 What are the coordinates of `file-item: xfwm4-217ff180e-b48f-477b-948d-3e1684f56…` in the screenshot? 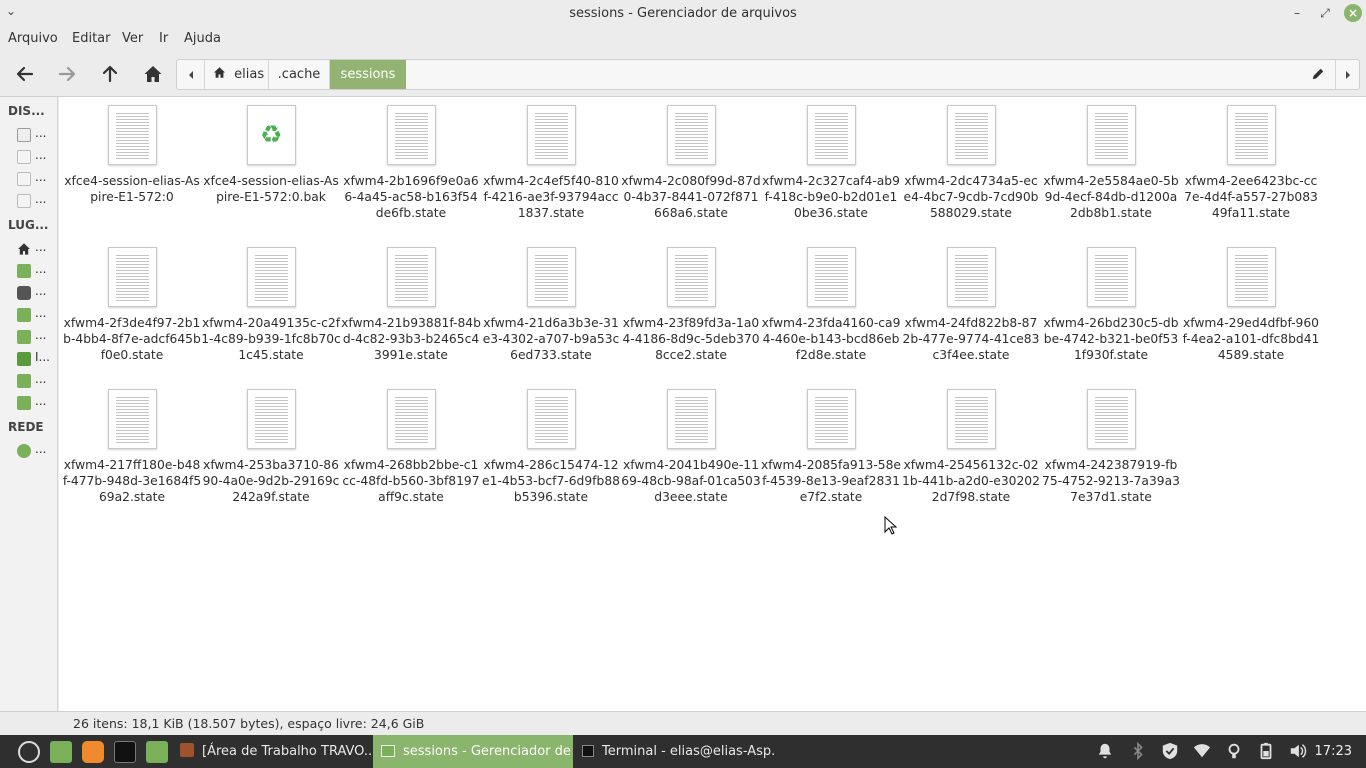 It's located at (132, 451).